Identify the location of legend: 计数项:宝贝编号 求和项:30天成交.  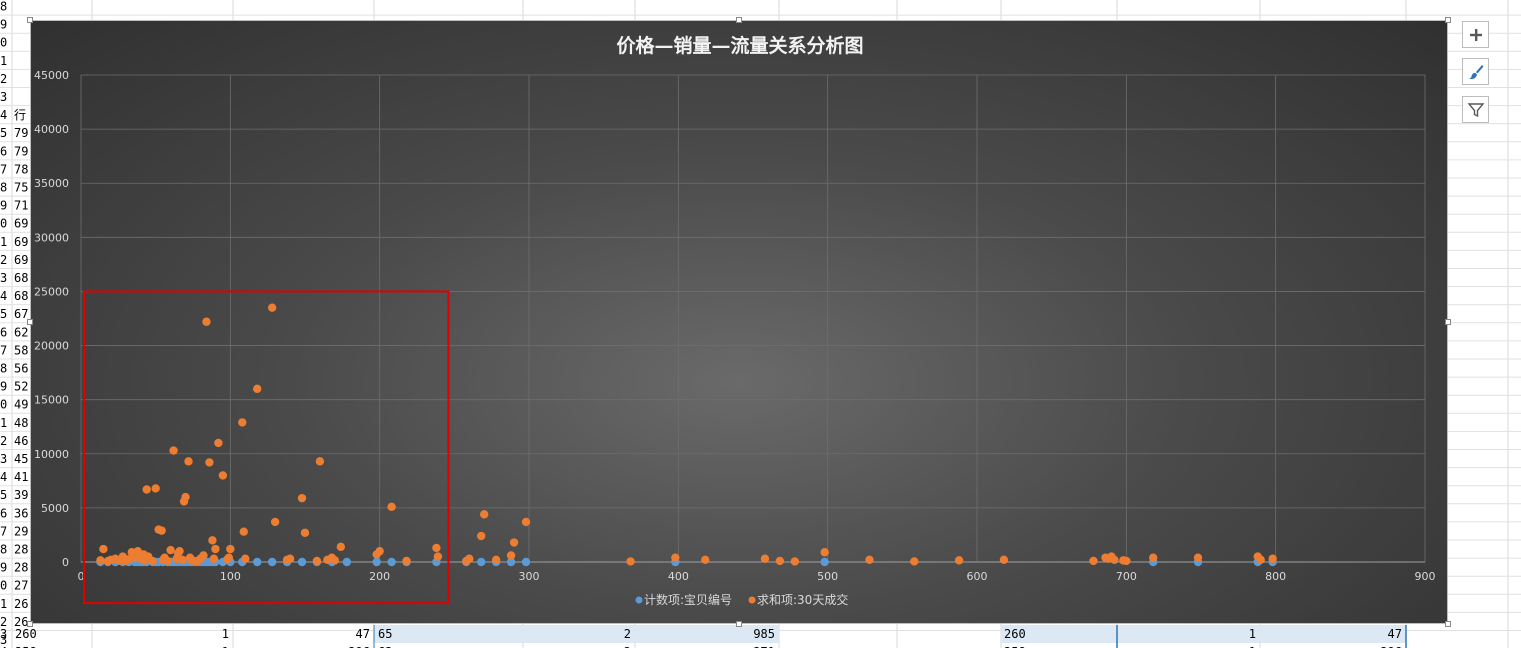
(742, 599).